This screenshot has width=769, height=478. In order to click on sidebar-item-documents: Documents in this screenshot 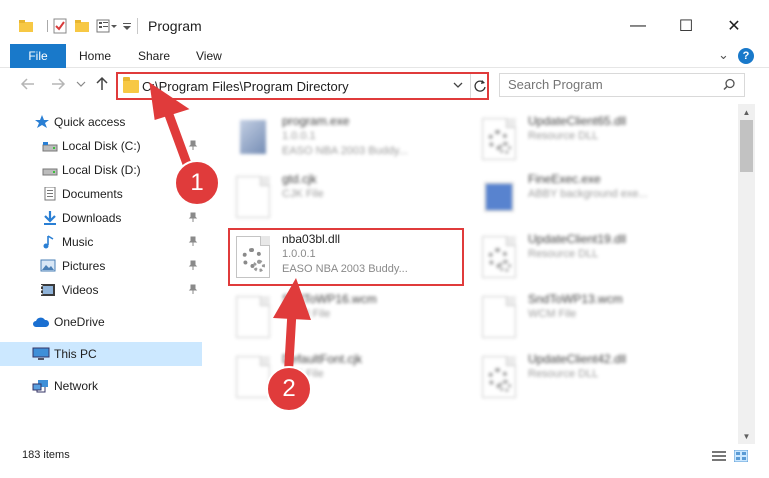, I will do `click(101, 194)`.